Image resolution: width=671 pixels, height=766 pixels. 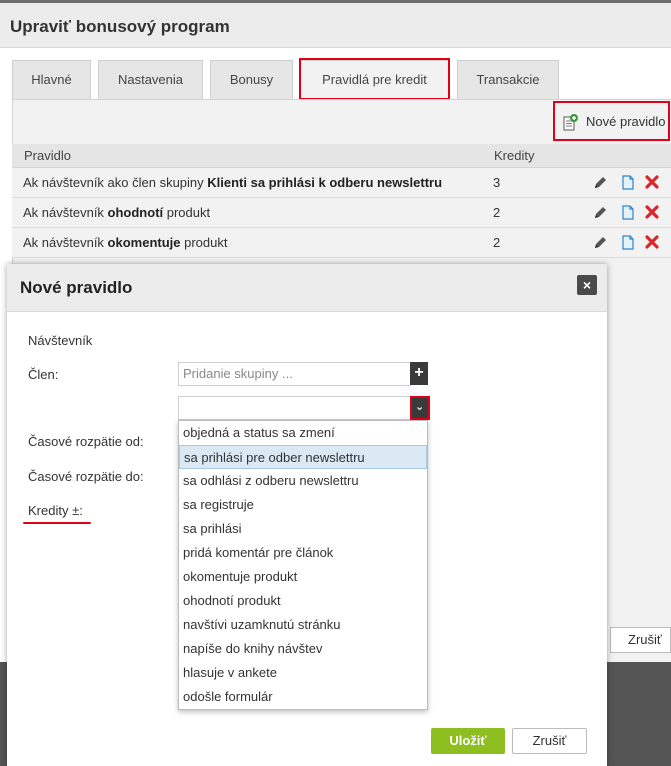 I want to click on dropdown-option: ohodnotí produkt, so click(x=303, y=601).